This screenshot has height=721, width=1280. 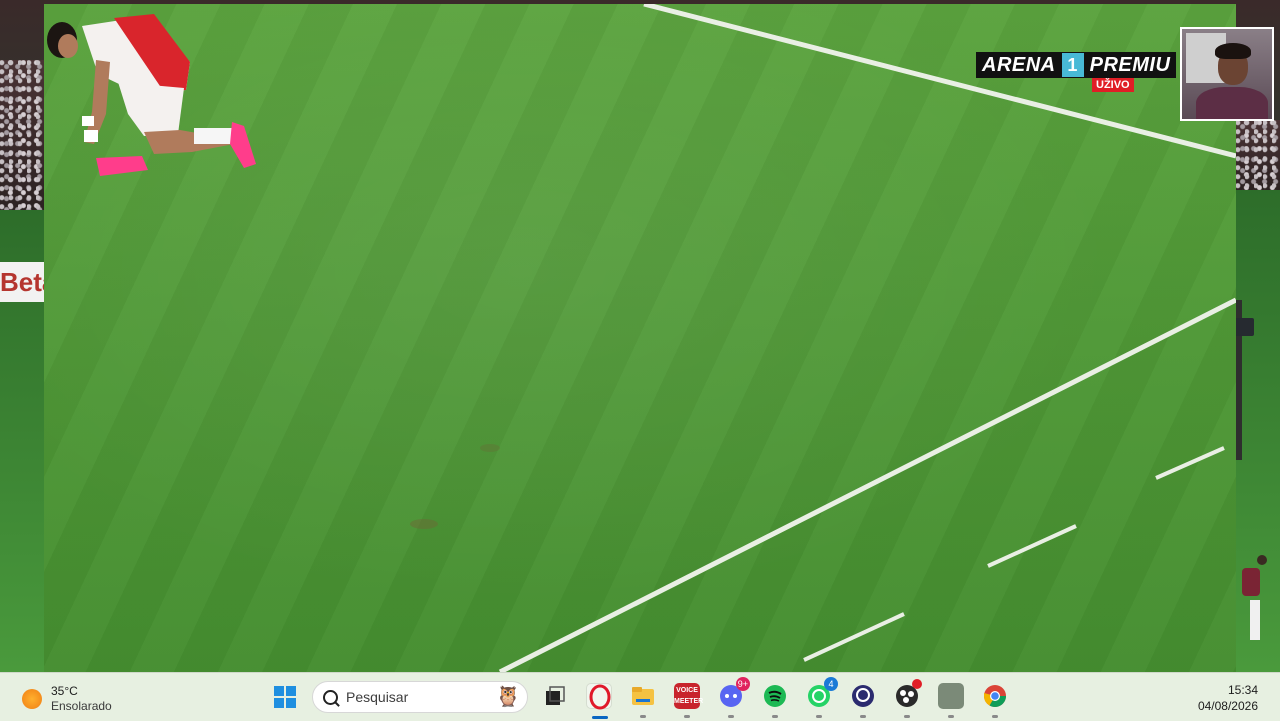 I want to click on weather-text: 35°C Ensolarado, so click(x=81, y=699).